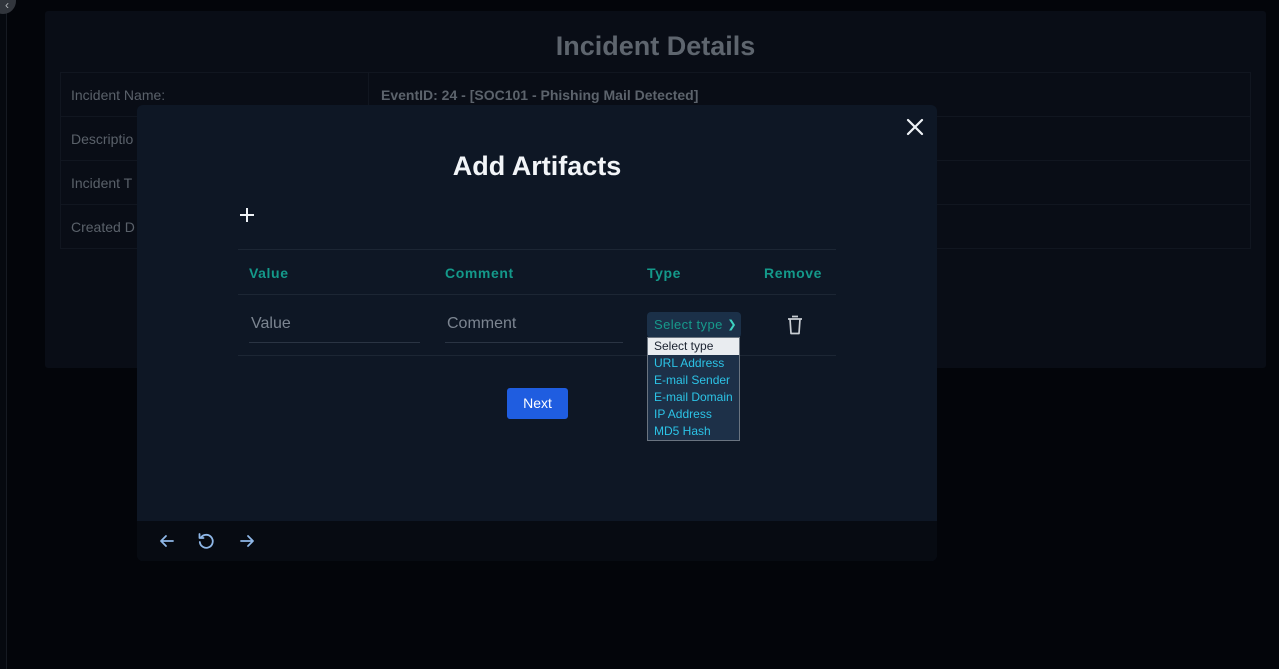 This screenshot has height=669, width=1279. What do you see at coordinates (793, 273) in the screenshot?
I see `column-header-remove: Remove` at bounding box center [793, 273].